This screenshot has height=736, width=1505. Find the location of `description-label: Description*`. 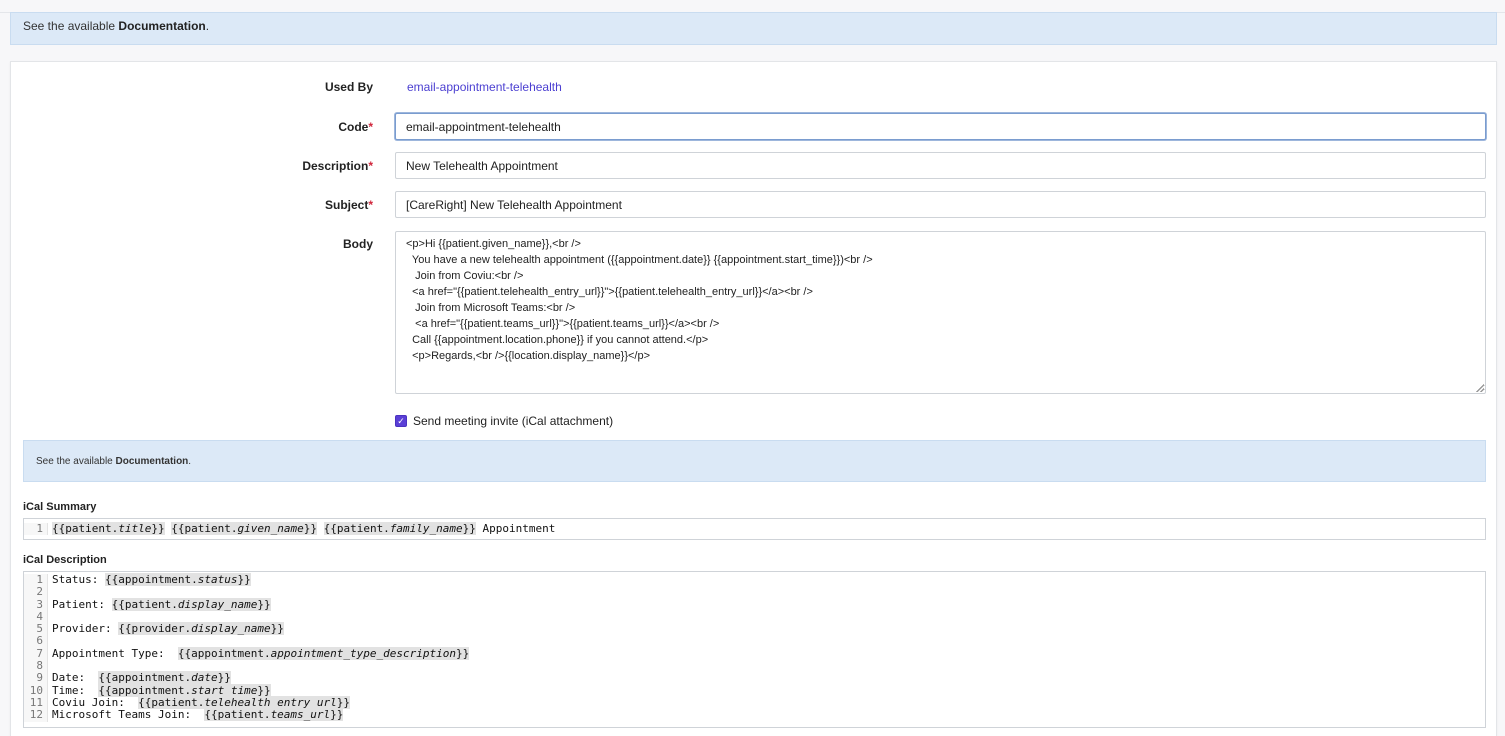

description-label: Description* is located at coordinates (337, 166).